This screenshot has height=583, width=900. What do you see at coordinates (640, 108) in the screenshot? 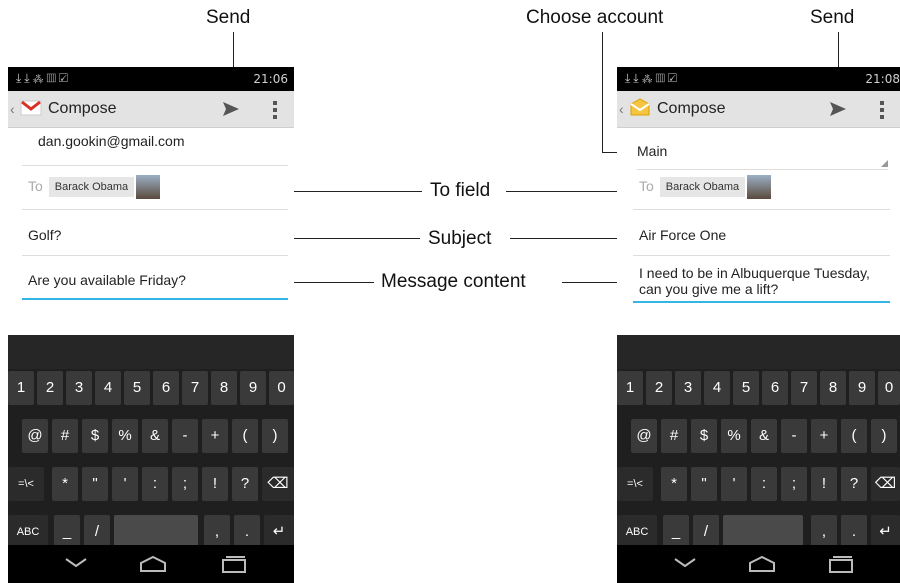
I see `email-app-icon` at bounding box center [640, 108].